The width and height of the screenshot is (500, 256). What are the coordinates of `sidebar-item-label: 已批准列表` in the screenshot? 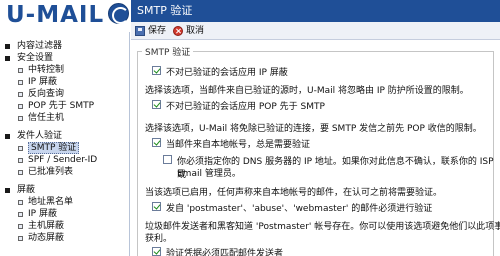 It's located at (51, 172).